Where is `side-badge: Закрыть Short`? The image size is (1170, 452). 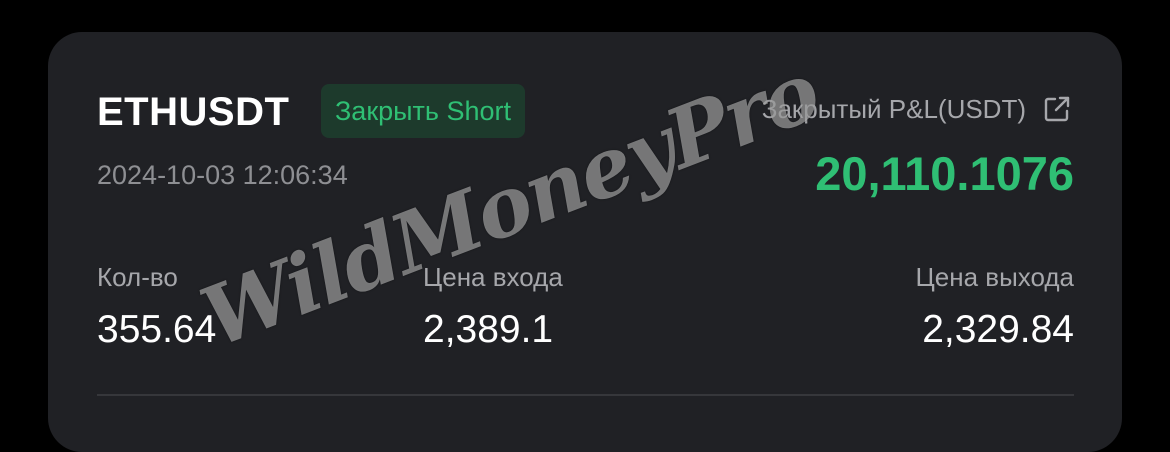
side-badge: Закрыть Short is located at coordinates (423, 111).